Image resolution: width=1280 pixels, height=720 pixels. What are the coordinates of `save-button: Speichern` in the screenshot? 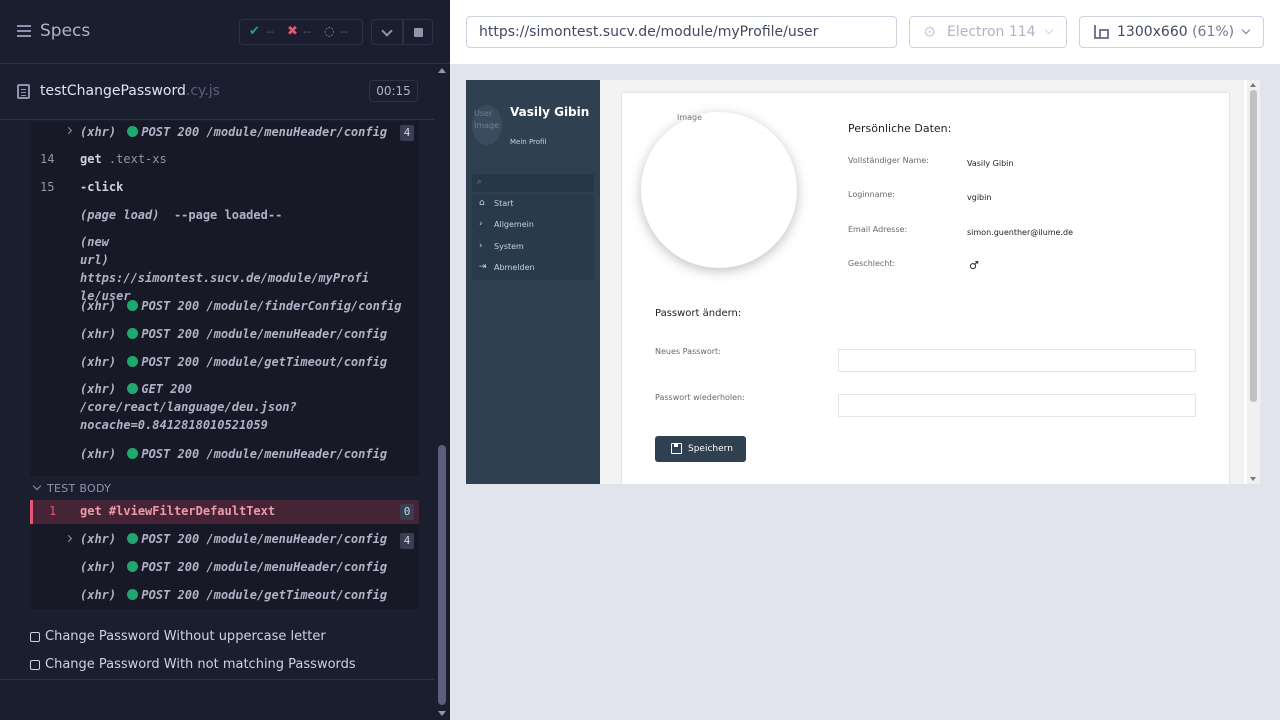 It's located at (700, 449).